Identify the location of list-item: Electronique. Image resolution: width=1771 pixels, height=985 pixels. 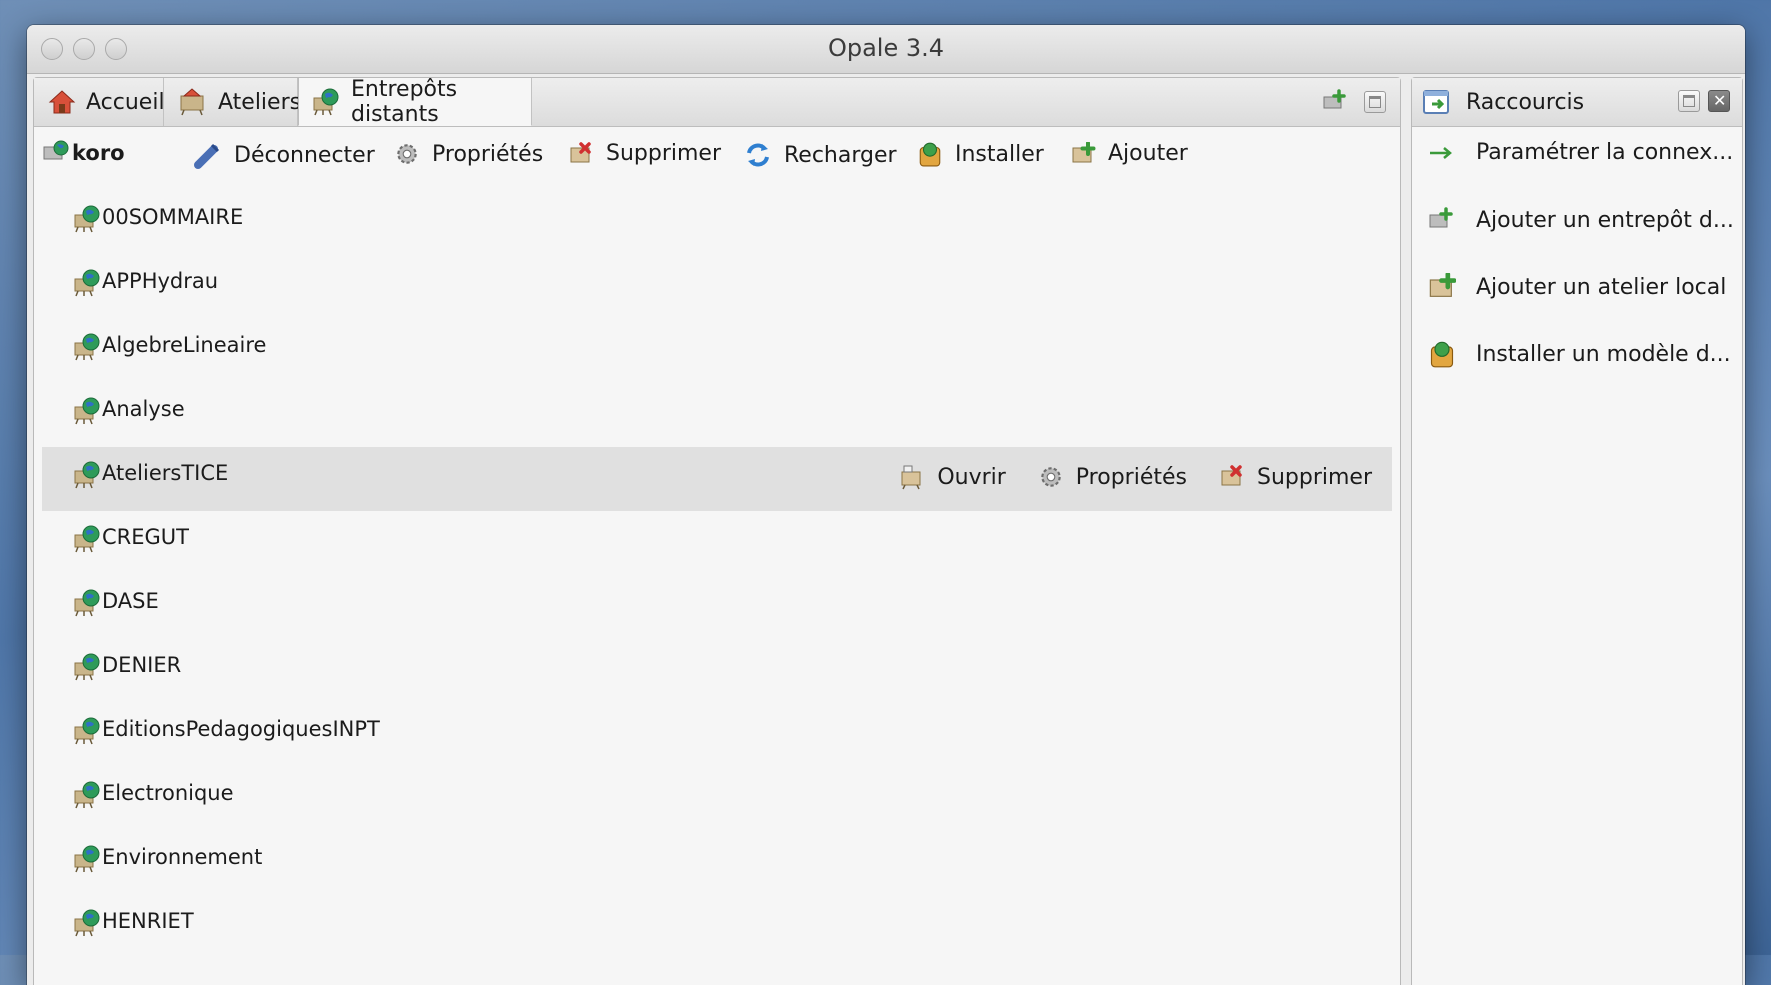
(717, 799).